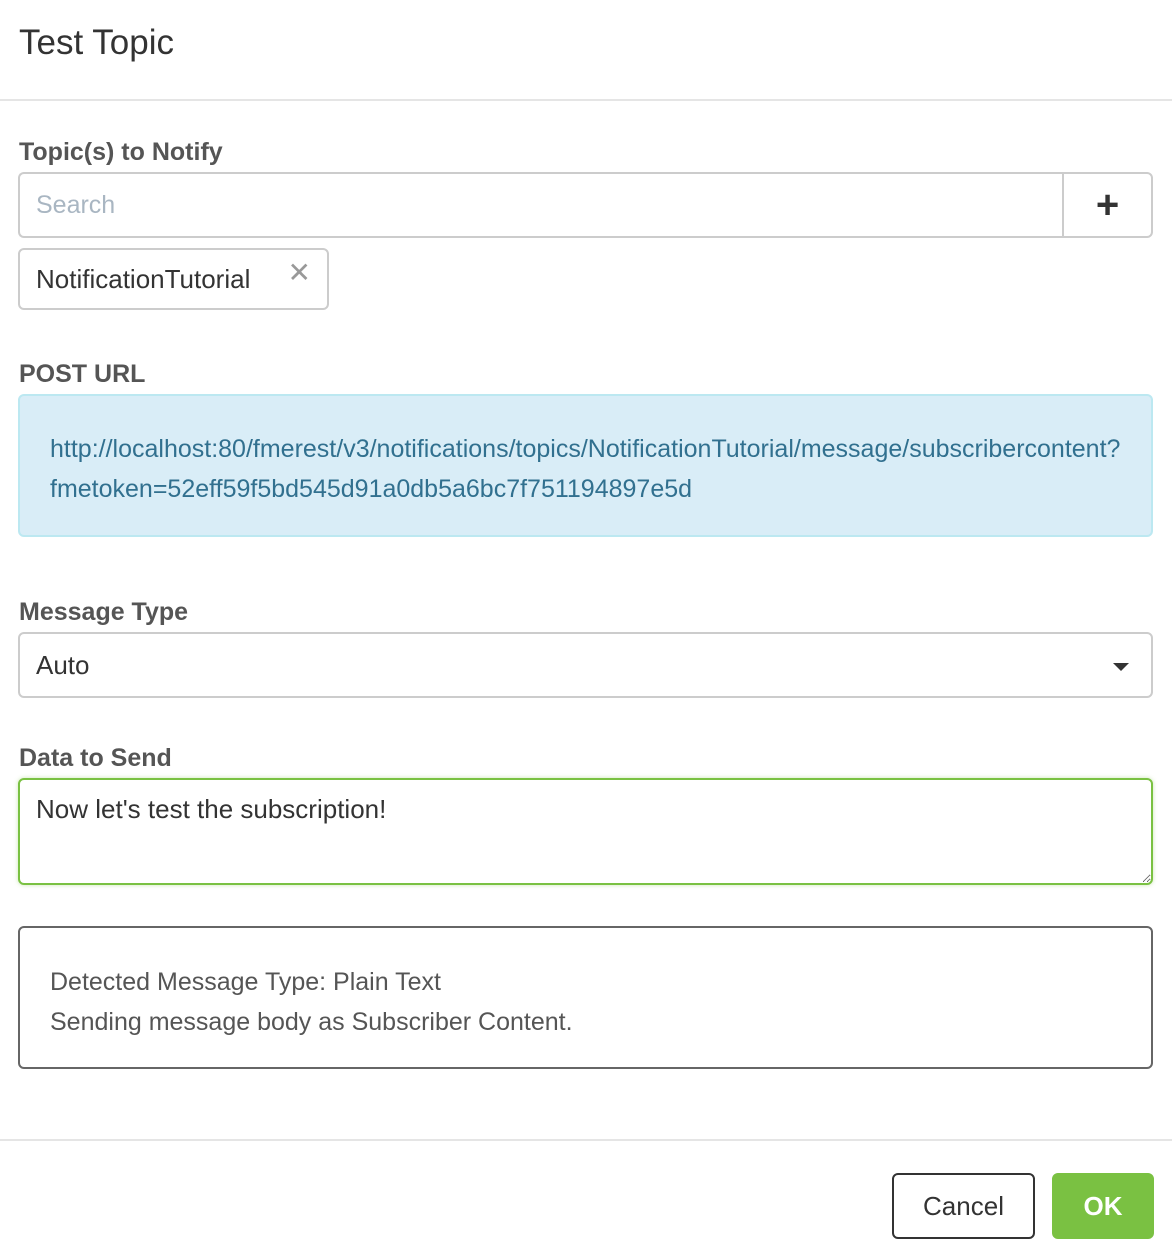 Image resolution: width=1172 pixels, height=1258 pixels. What do you see at coordinates (63, 664) in the screenshot?
I see `message-type-selected: Auto` at bounding box center [63, 664].